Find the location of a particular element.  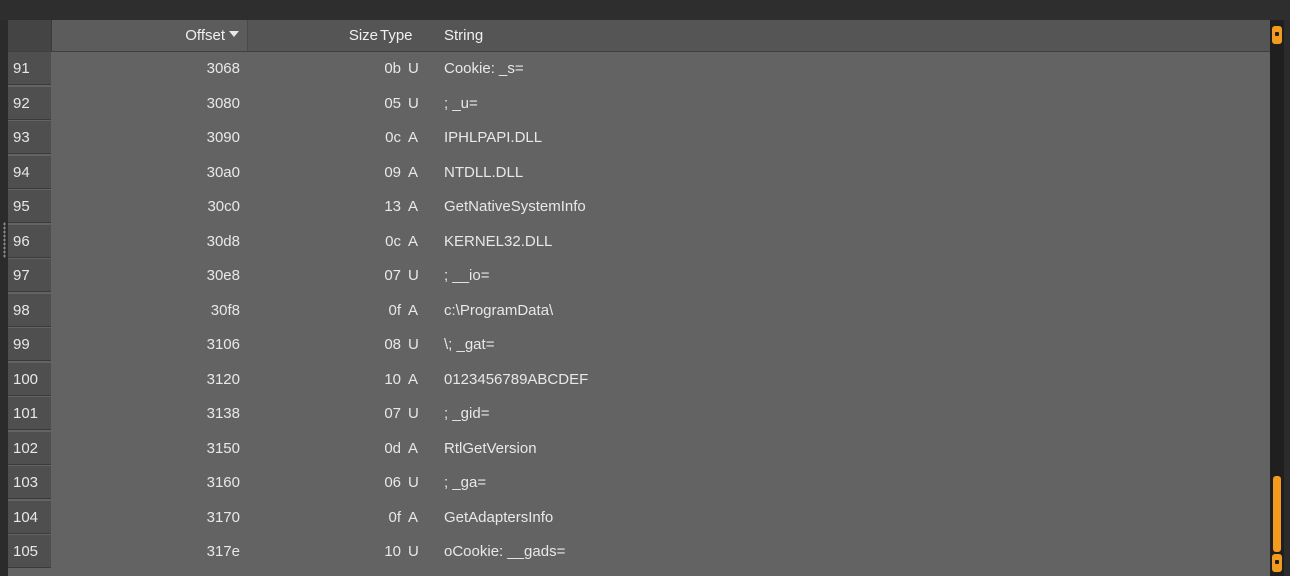

cell-string: GetNativeSystemInfo is located at coordinates (515, 206).